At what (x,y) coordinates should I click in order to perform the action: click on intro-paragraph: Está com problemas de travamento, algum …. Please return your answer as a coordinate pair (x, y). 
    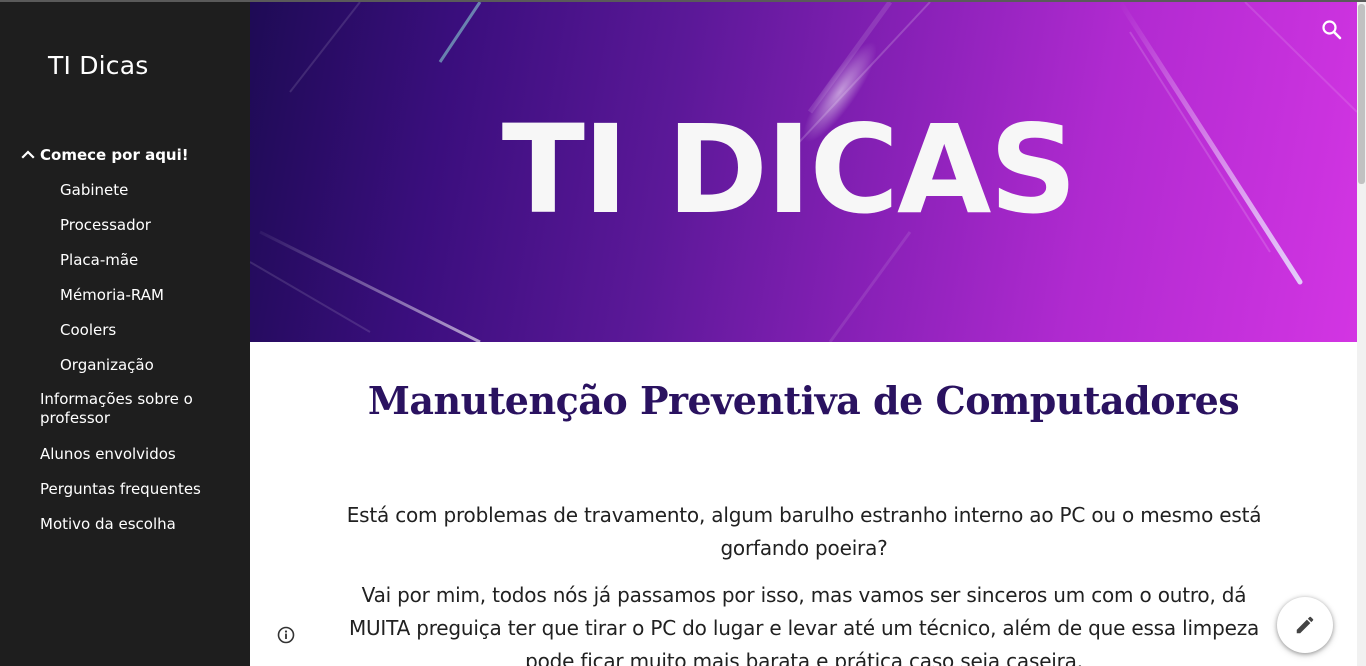
    Looking at the image, I should click on (804, 531).